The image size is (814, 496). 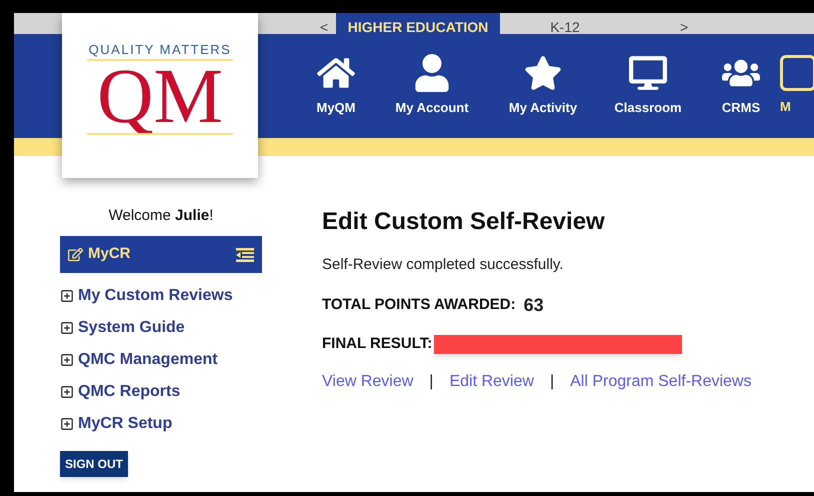 I want to click on review-link: View Review, so click(x=368, y=382).